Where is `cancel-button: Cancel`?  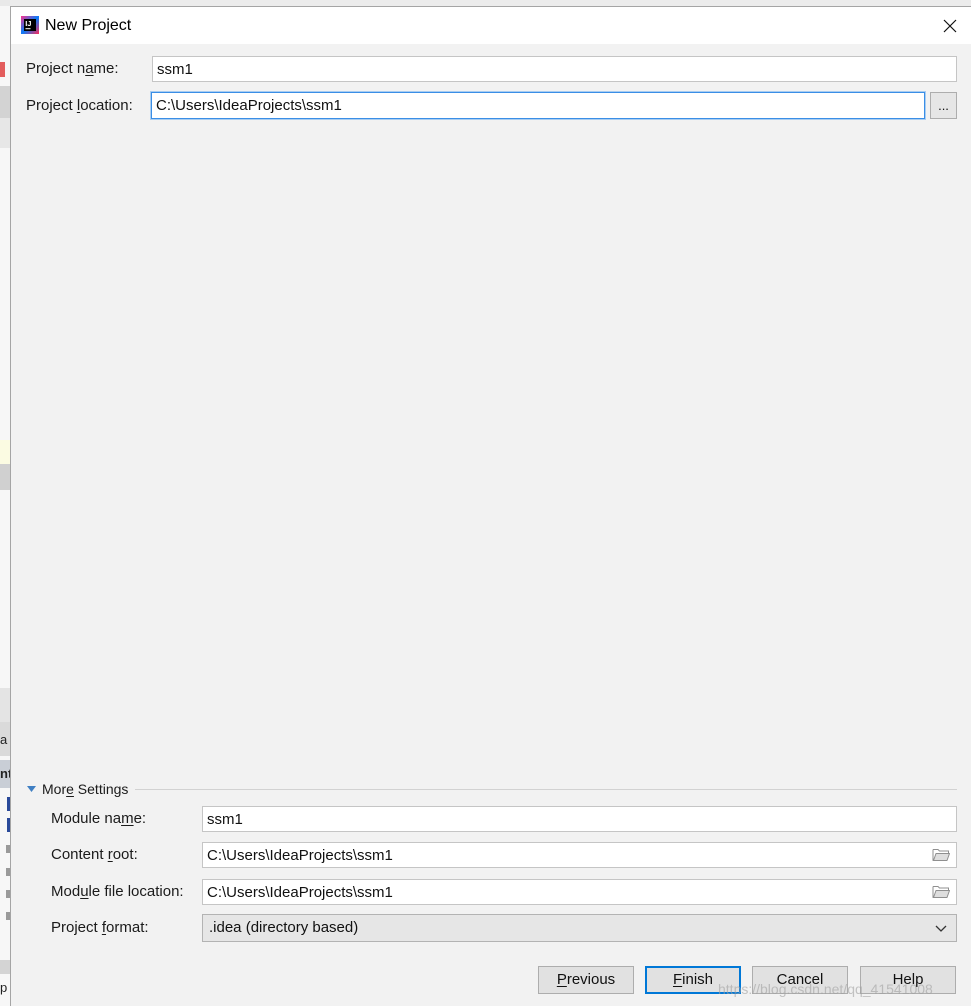 cancel-button: Cancel is located at coordinates (800, 980).